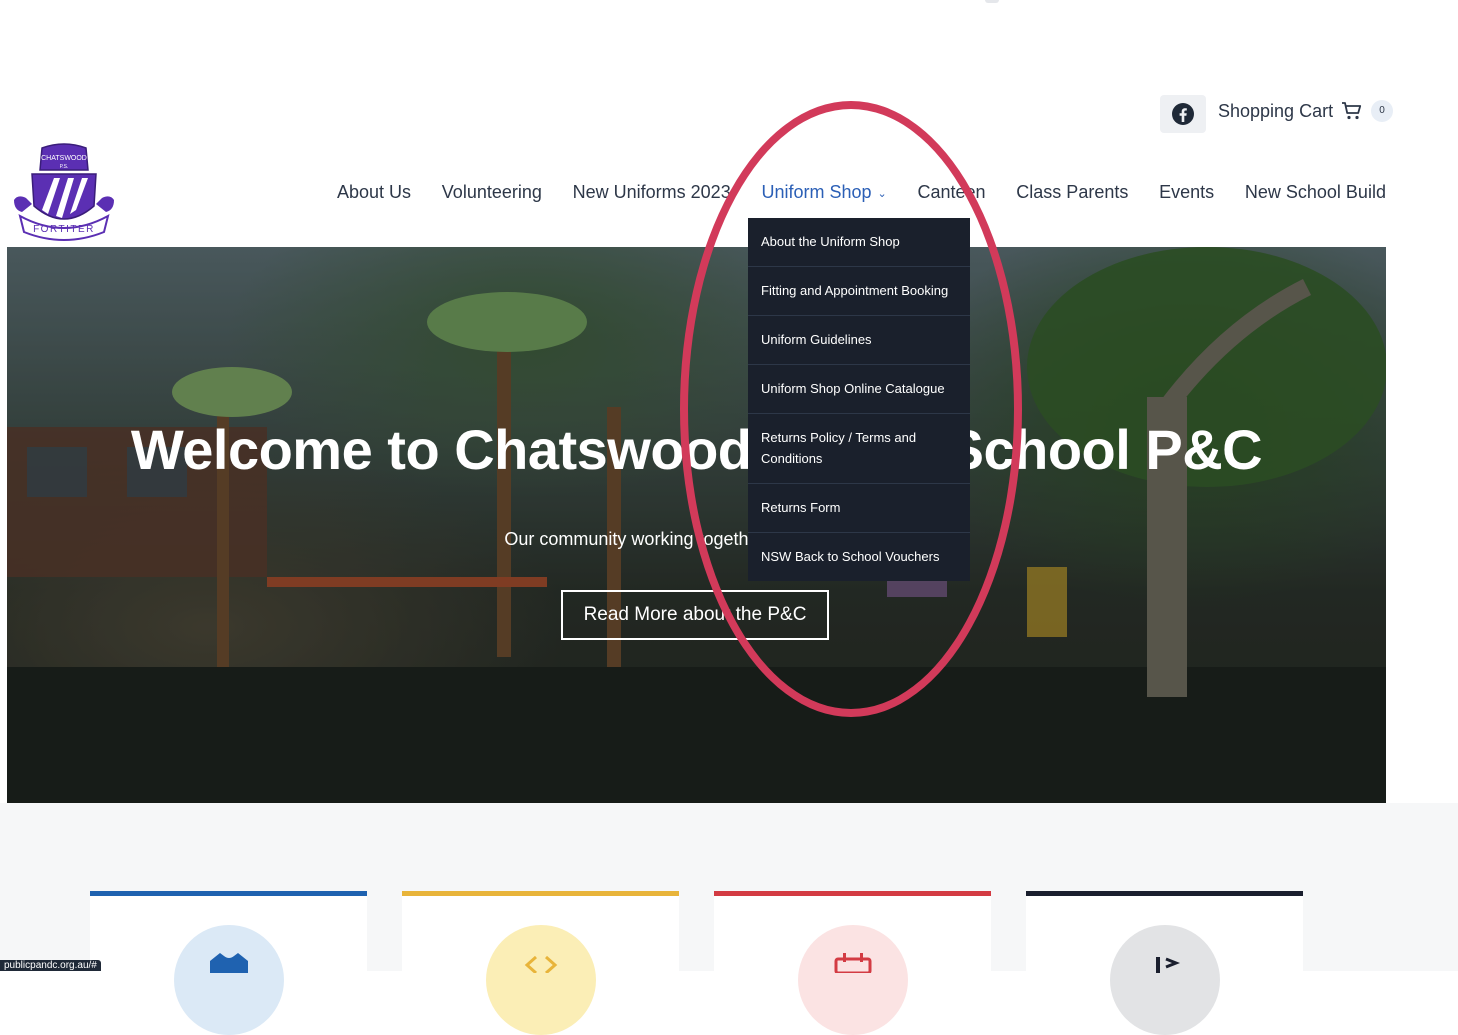 The image size is (1458, 1035). Describe the element at coordinates (1315, 192) in the screenshot. I see `nav-item-new-school-build: New School Build` at that location.